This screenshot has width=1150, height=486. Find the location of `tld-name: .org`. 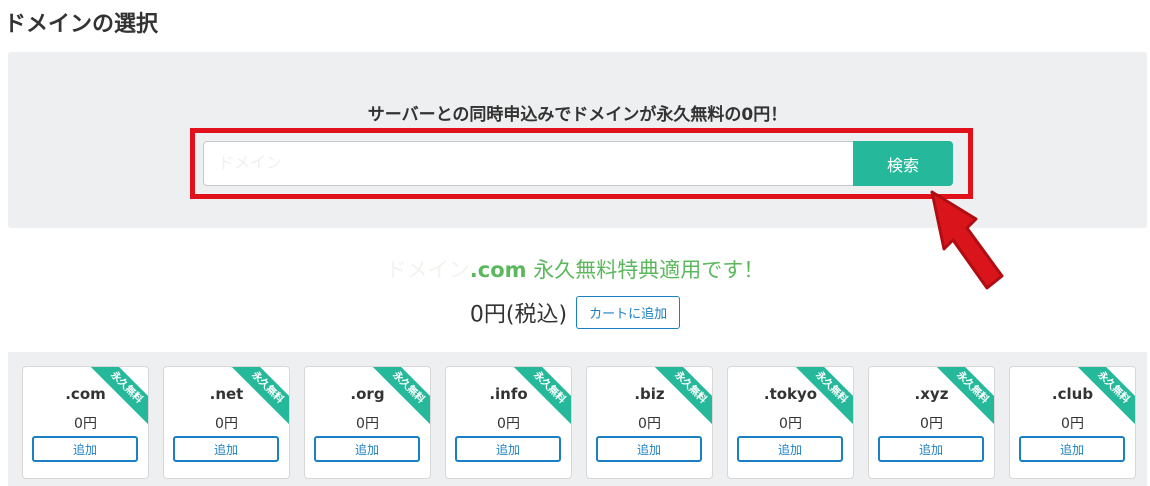

tld-name: .org is located at coordinates (367, 394).